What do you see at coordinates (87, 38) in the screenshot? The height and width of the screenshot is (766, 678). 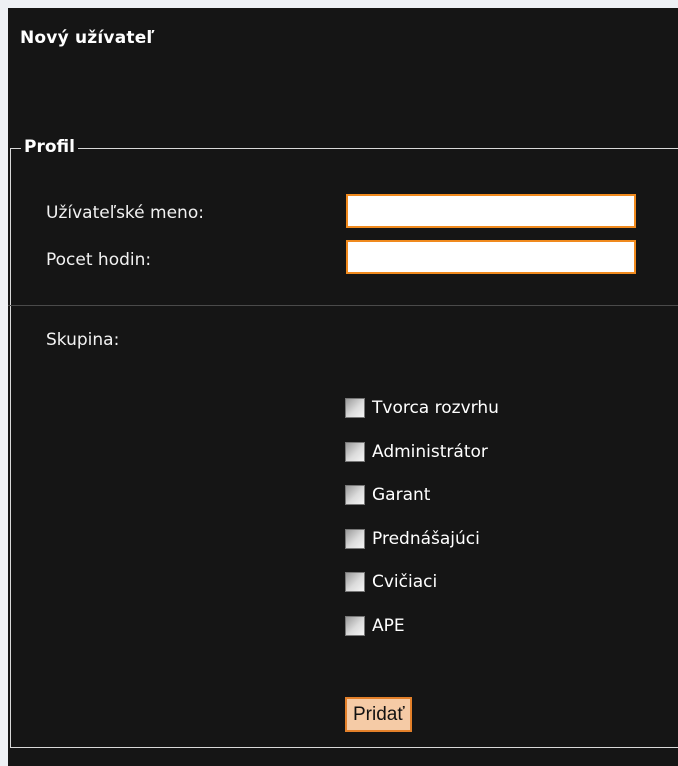 I see `page-title: Nový užívateľ` at bounding box center [87, 38].